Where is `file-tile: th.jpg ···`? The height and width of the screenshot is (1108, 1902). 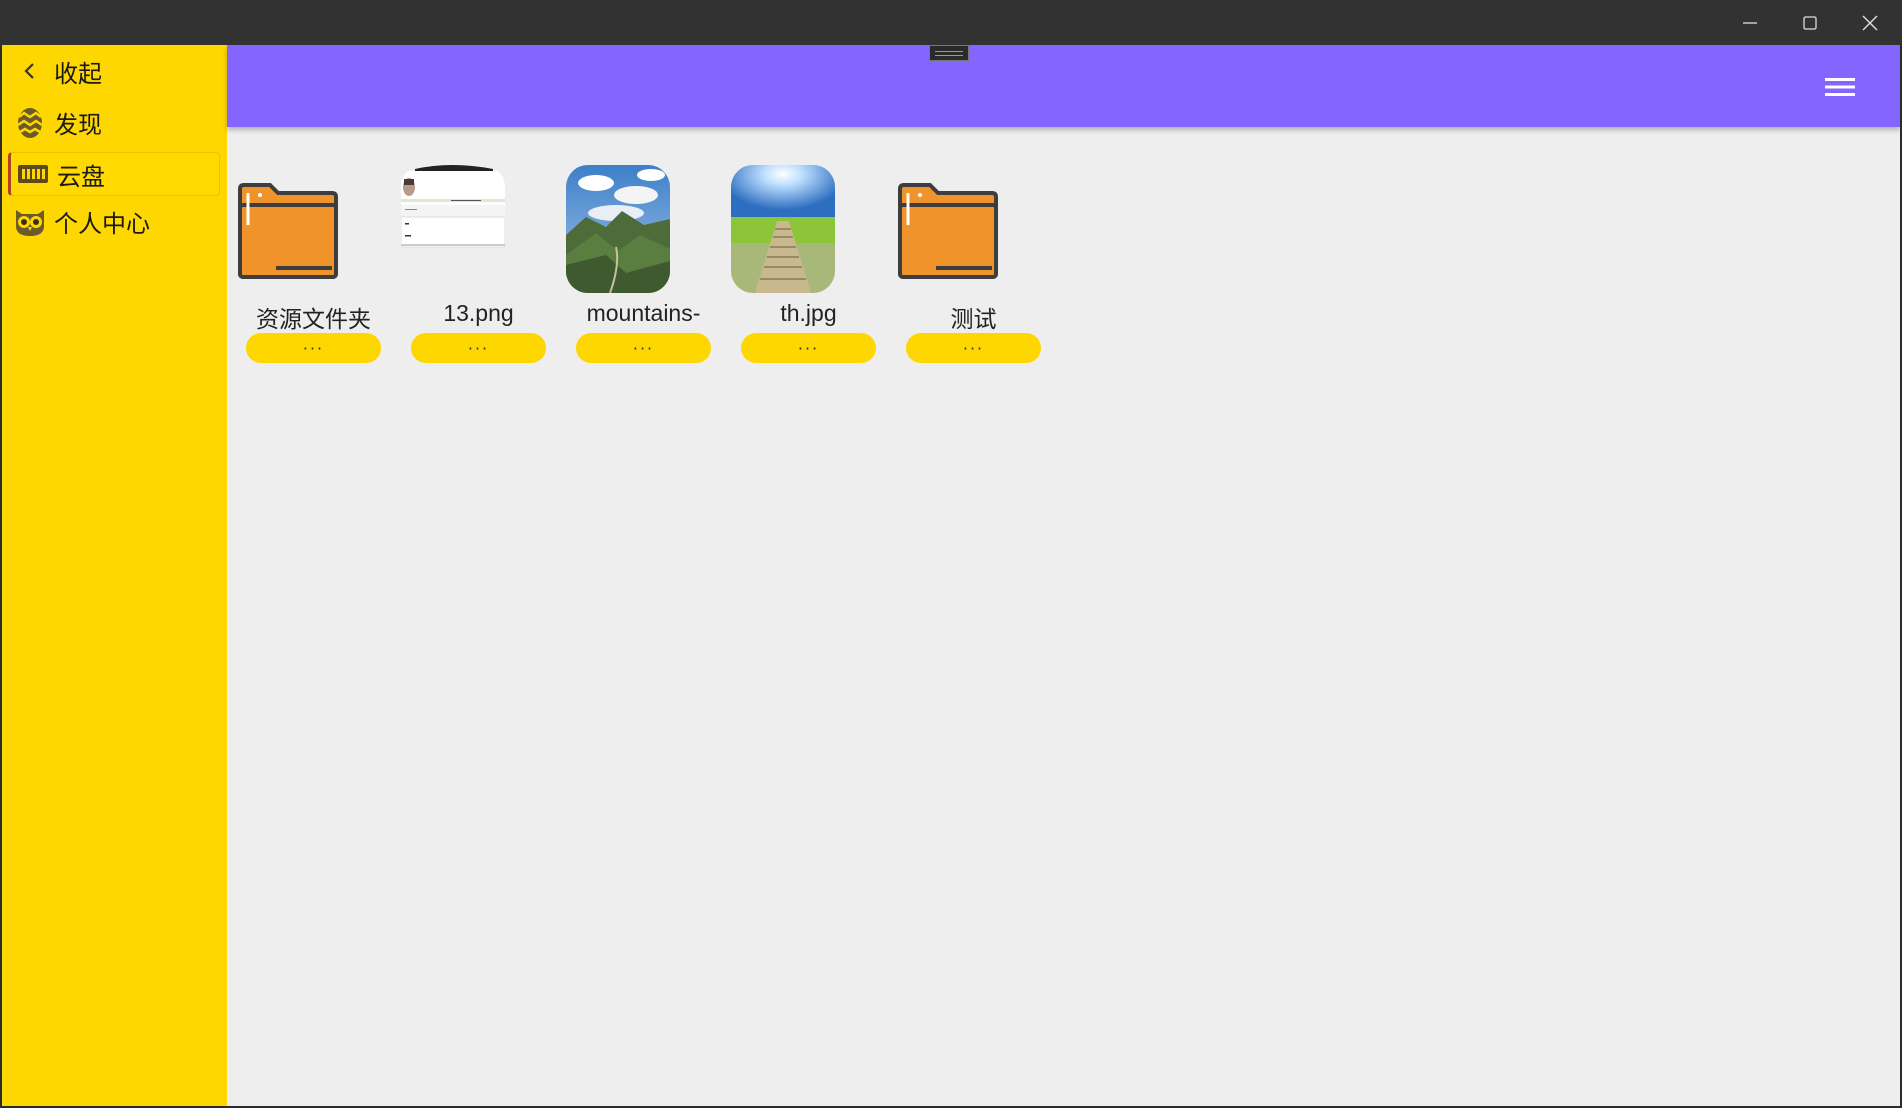 file-tile: th.jpg ··· is located at coordinates (808, 265).